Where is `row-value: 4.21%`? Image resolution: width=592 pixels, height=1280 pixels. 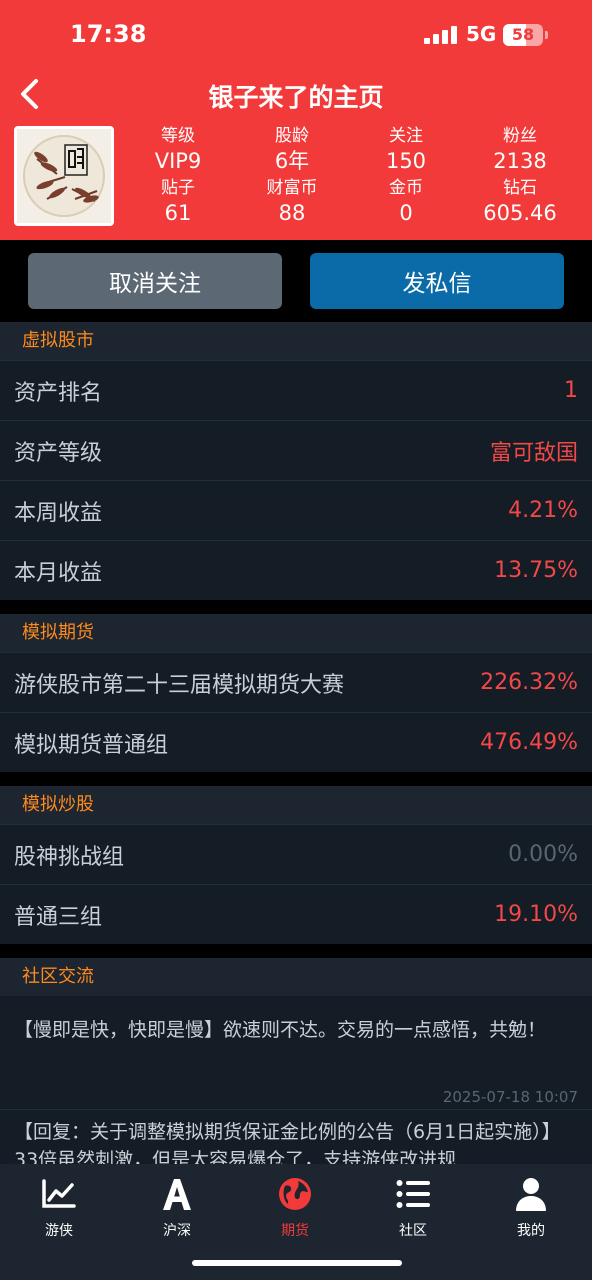
row-value: 4.21% is located at coordinates (543, 510).